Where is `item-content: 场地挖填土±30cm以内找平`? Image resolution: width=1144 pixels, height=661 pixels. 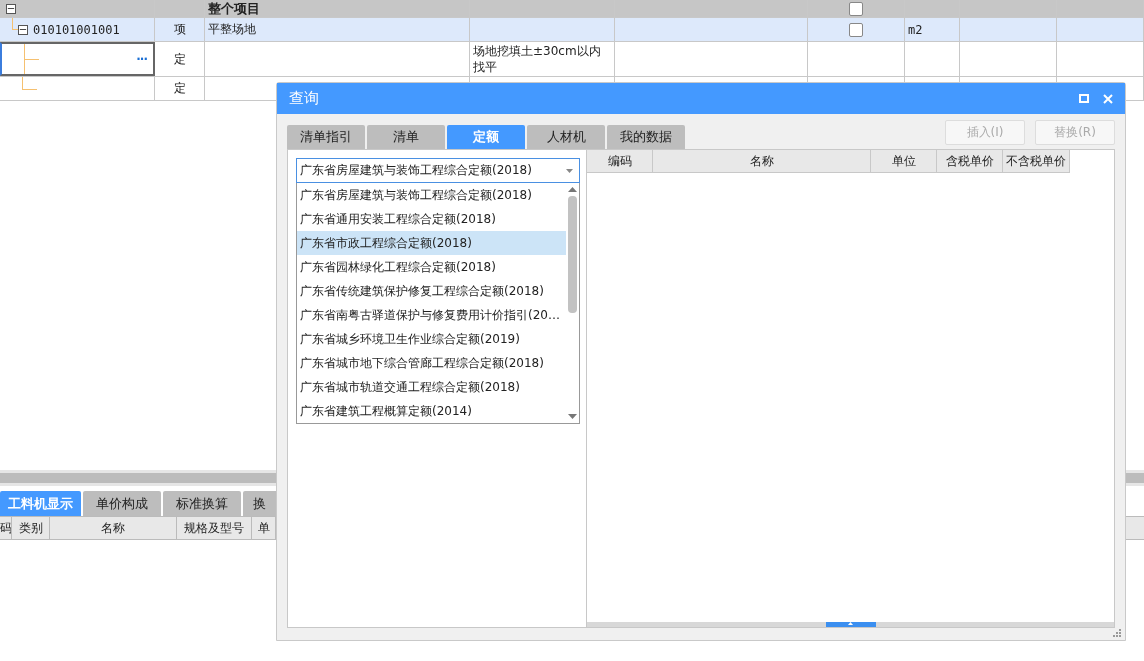
item-content: 场地挖填土±30cm以内找平 is located at coordinates (537, 59).